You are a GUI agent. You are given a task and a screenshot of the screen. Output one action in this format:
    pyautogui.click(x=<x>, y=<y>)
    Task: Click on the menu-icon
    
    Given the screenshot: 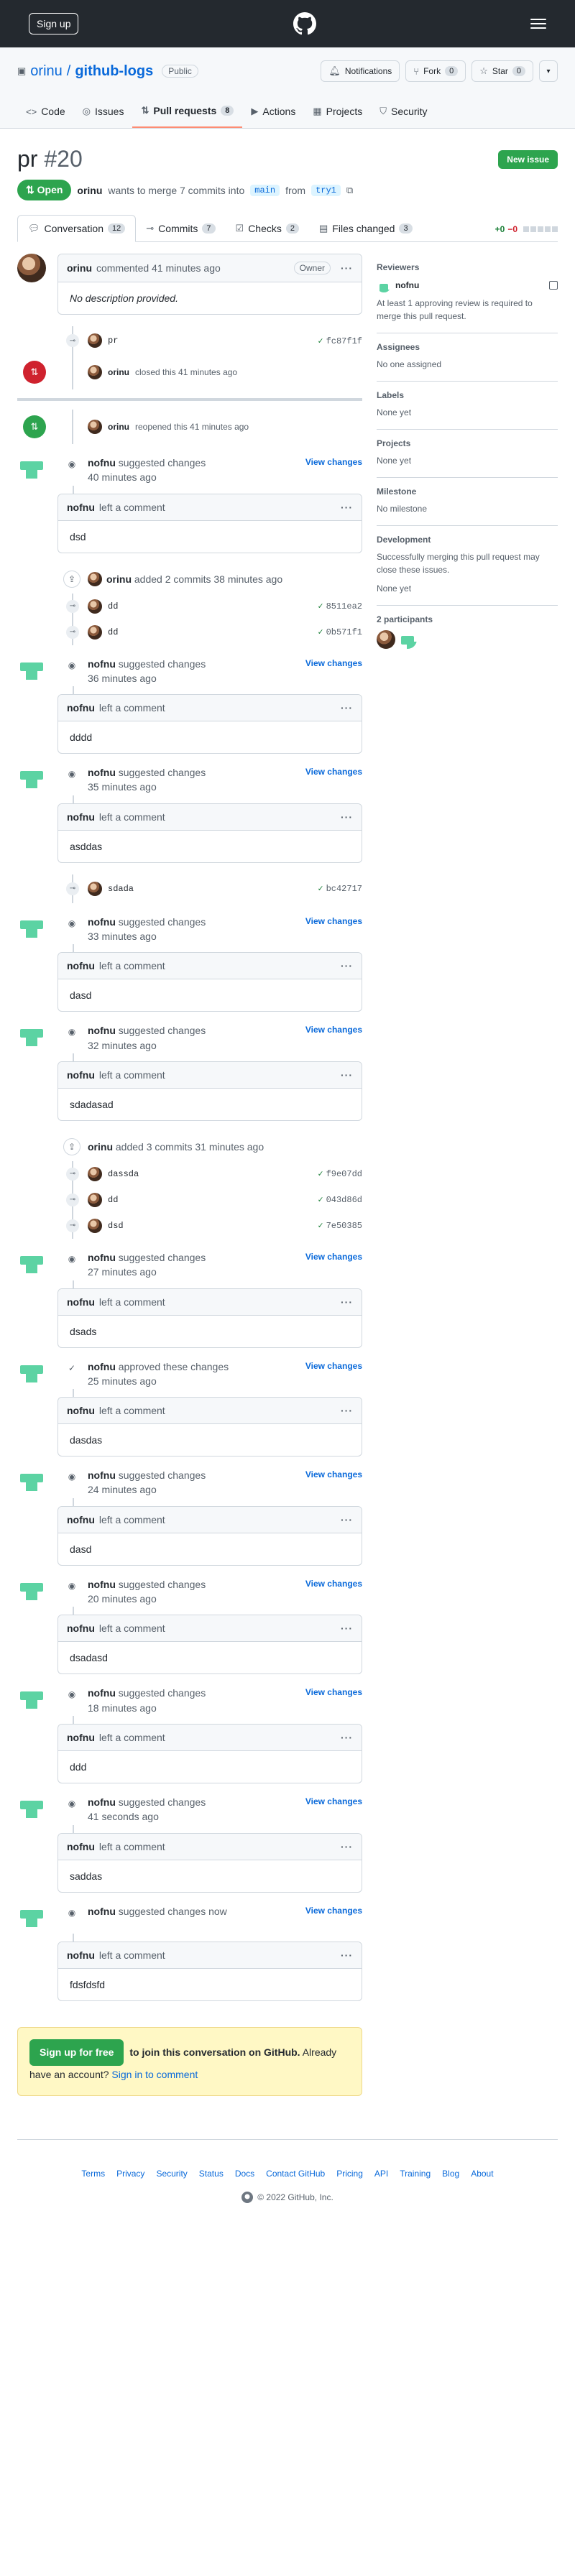 What is the action you would take?
    pyautogui.click(x=538, y=24)
    